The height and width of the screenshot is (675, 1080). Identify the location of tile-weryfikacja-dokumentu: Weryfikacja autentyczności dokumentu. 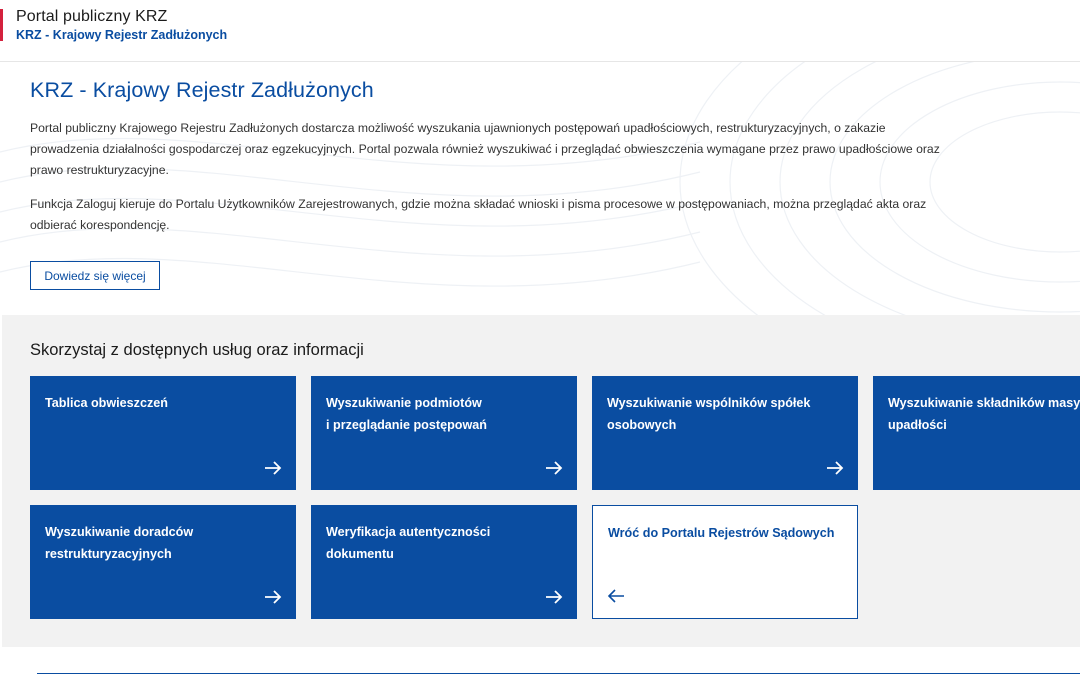
(444, 562).